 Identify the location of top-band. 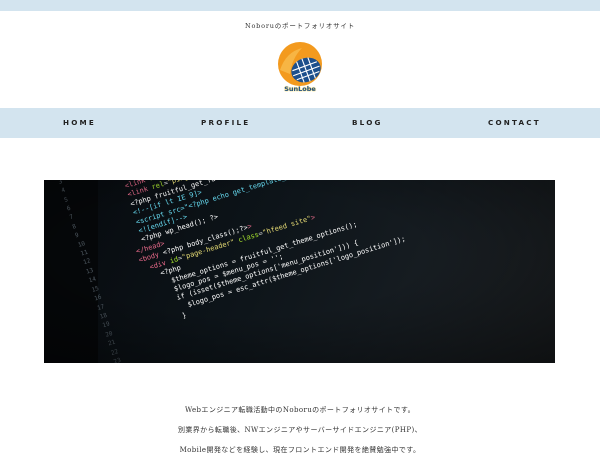
(300, 5).